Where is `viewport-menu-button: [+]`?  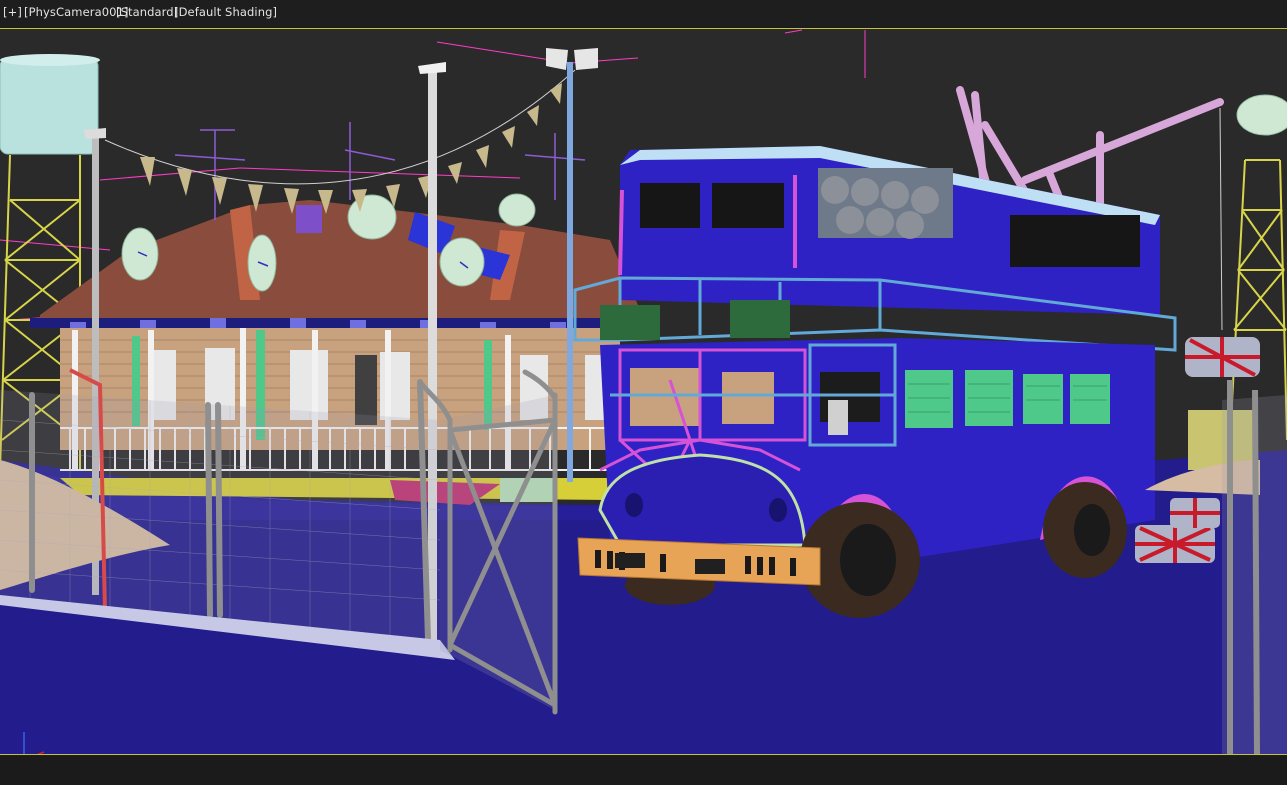 viewport-menu-button: [+] is located at coordinates (12, 13).